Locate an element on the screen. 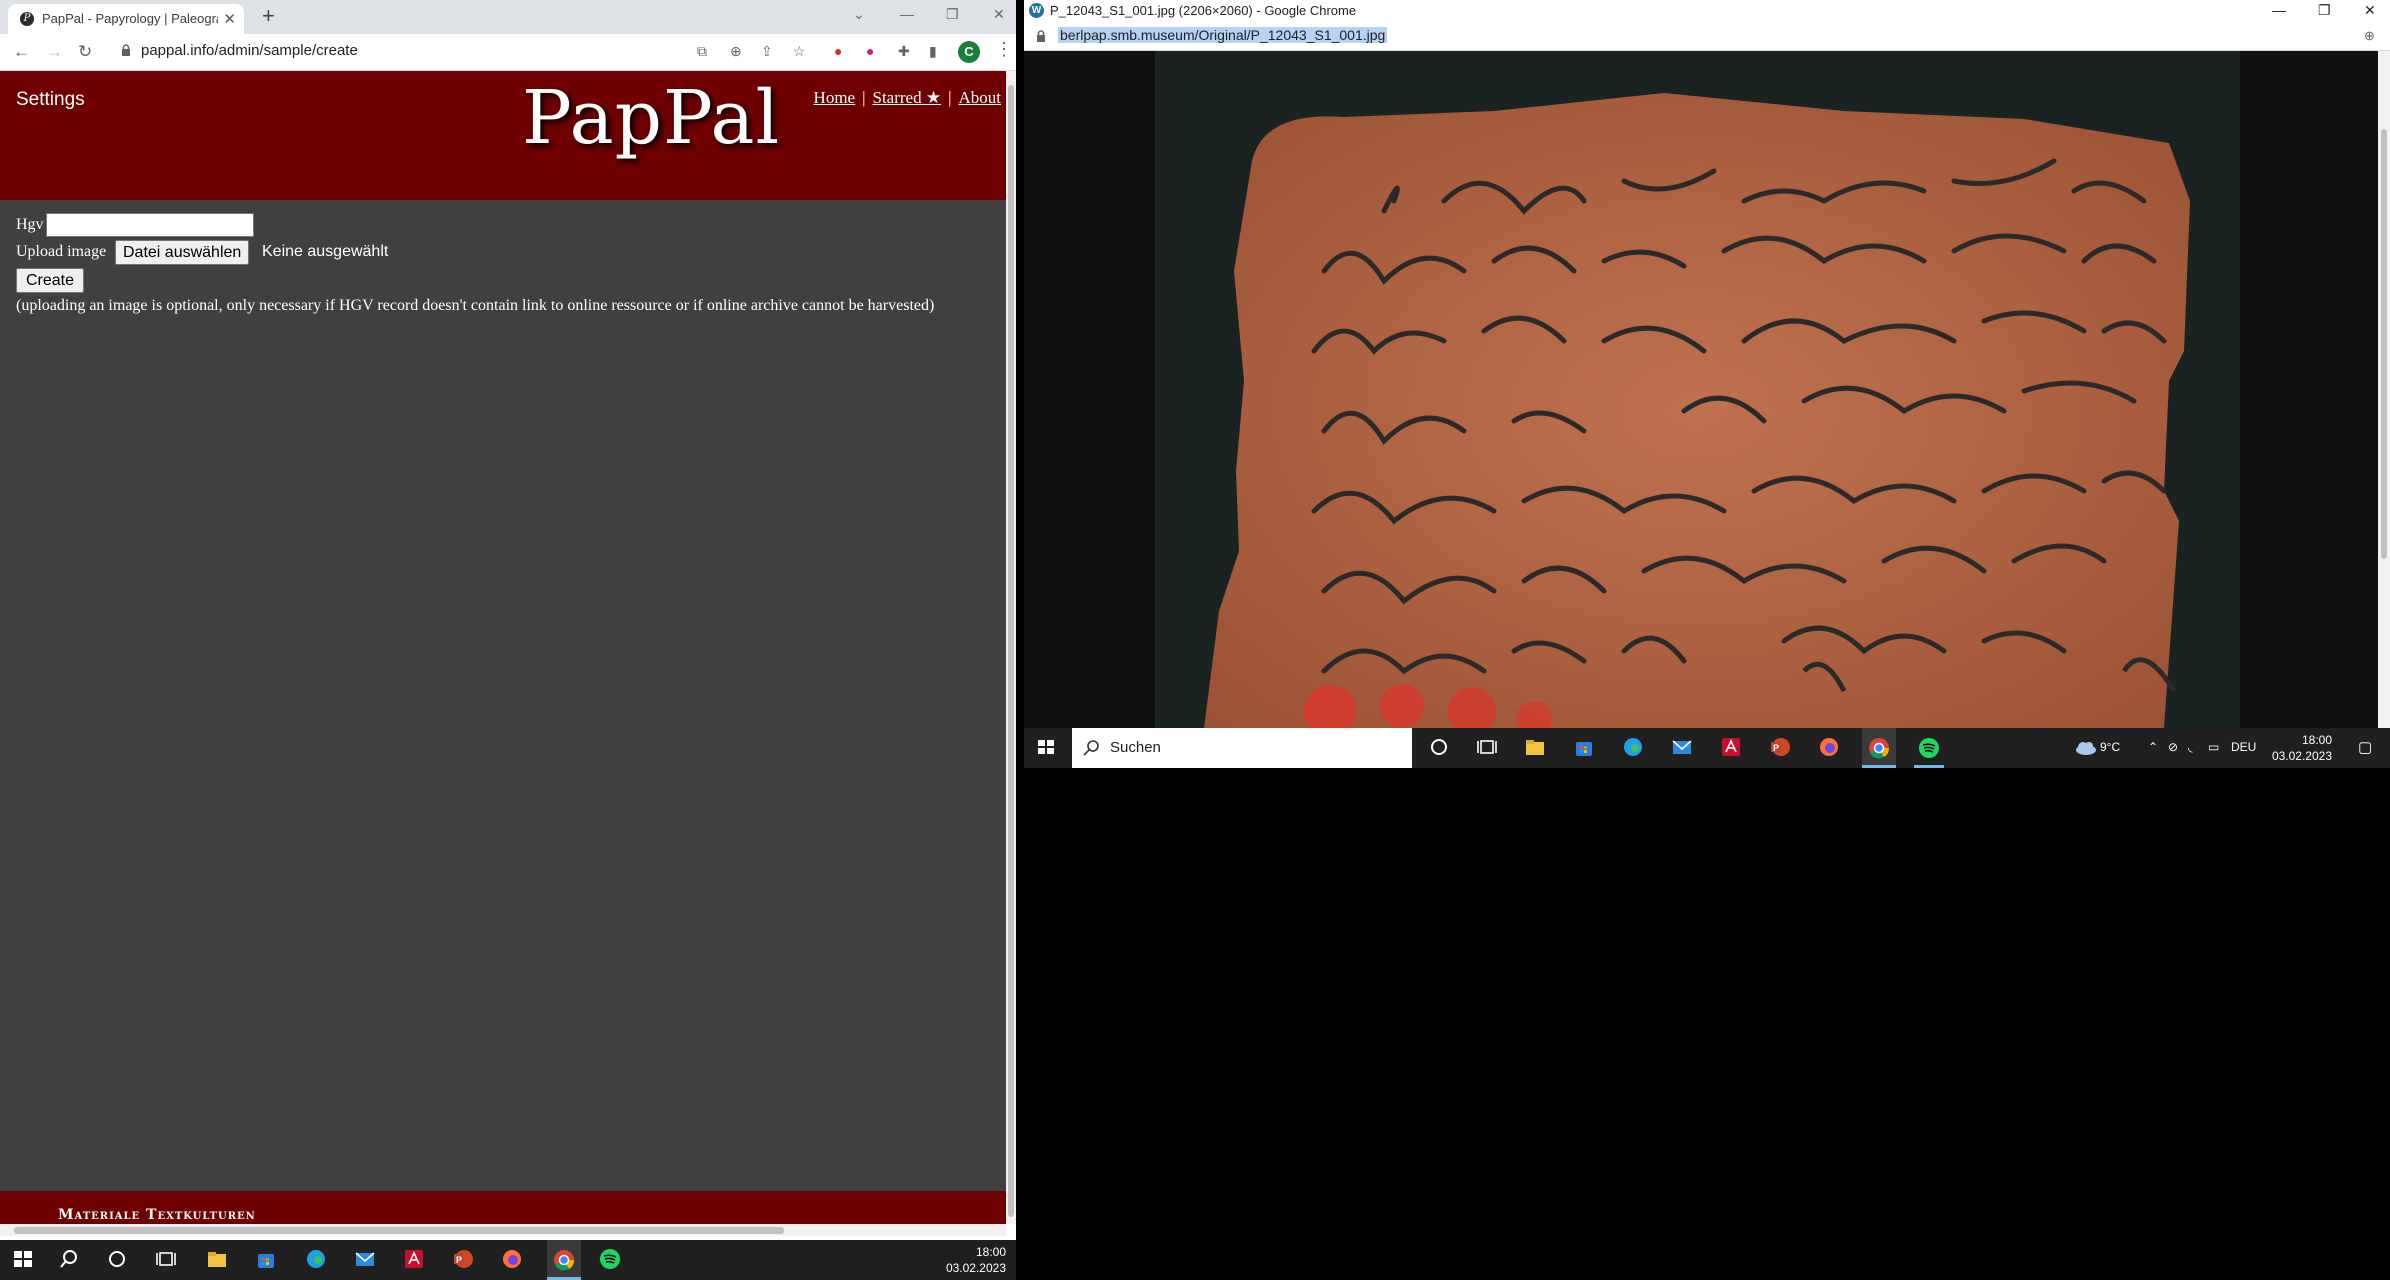  notification-icon: ▢ is located at coordinates (2365, 747).